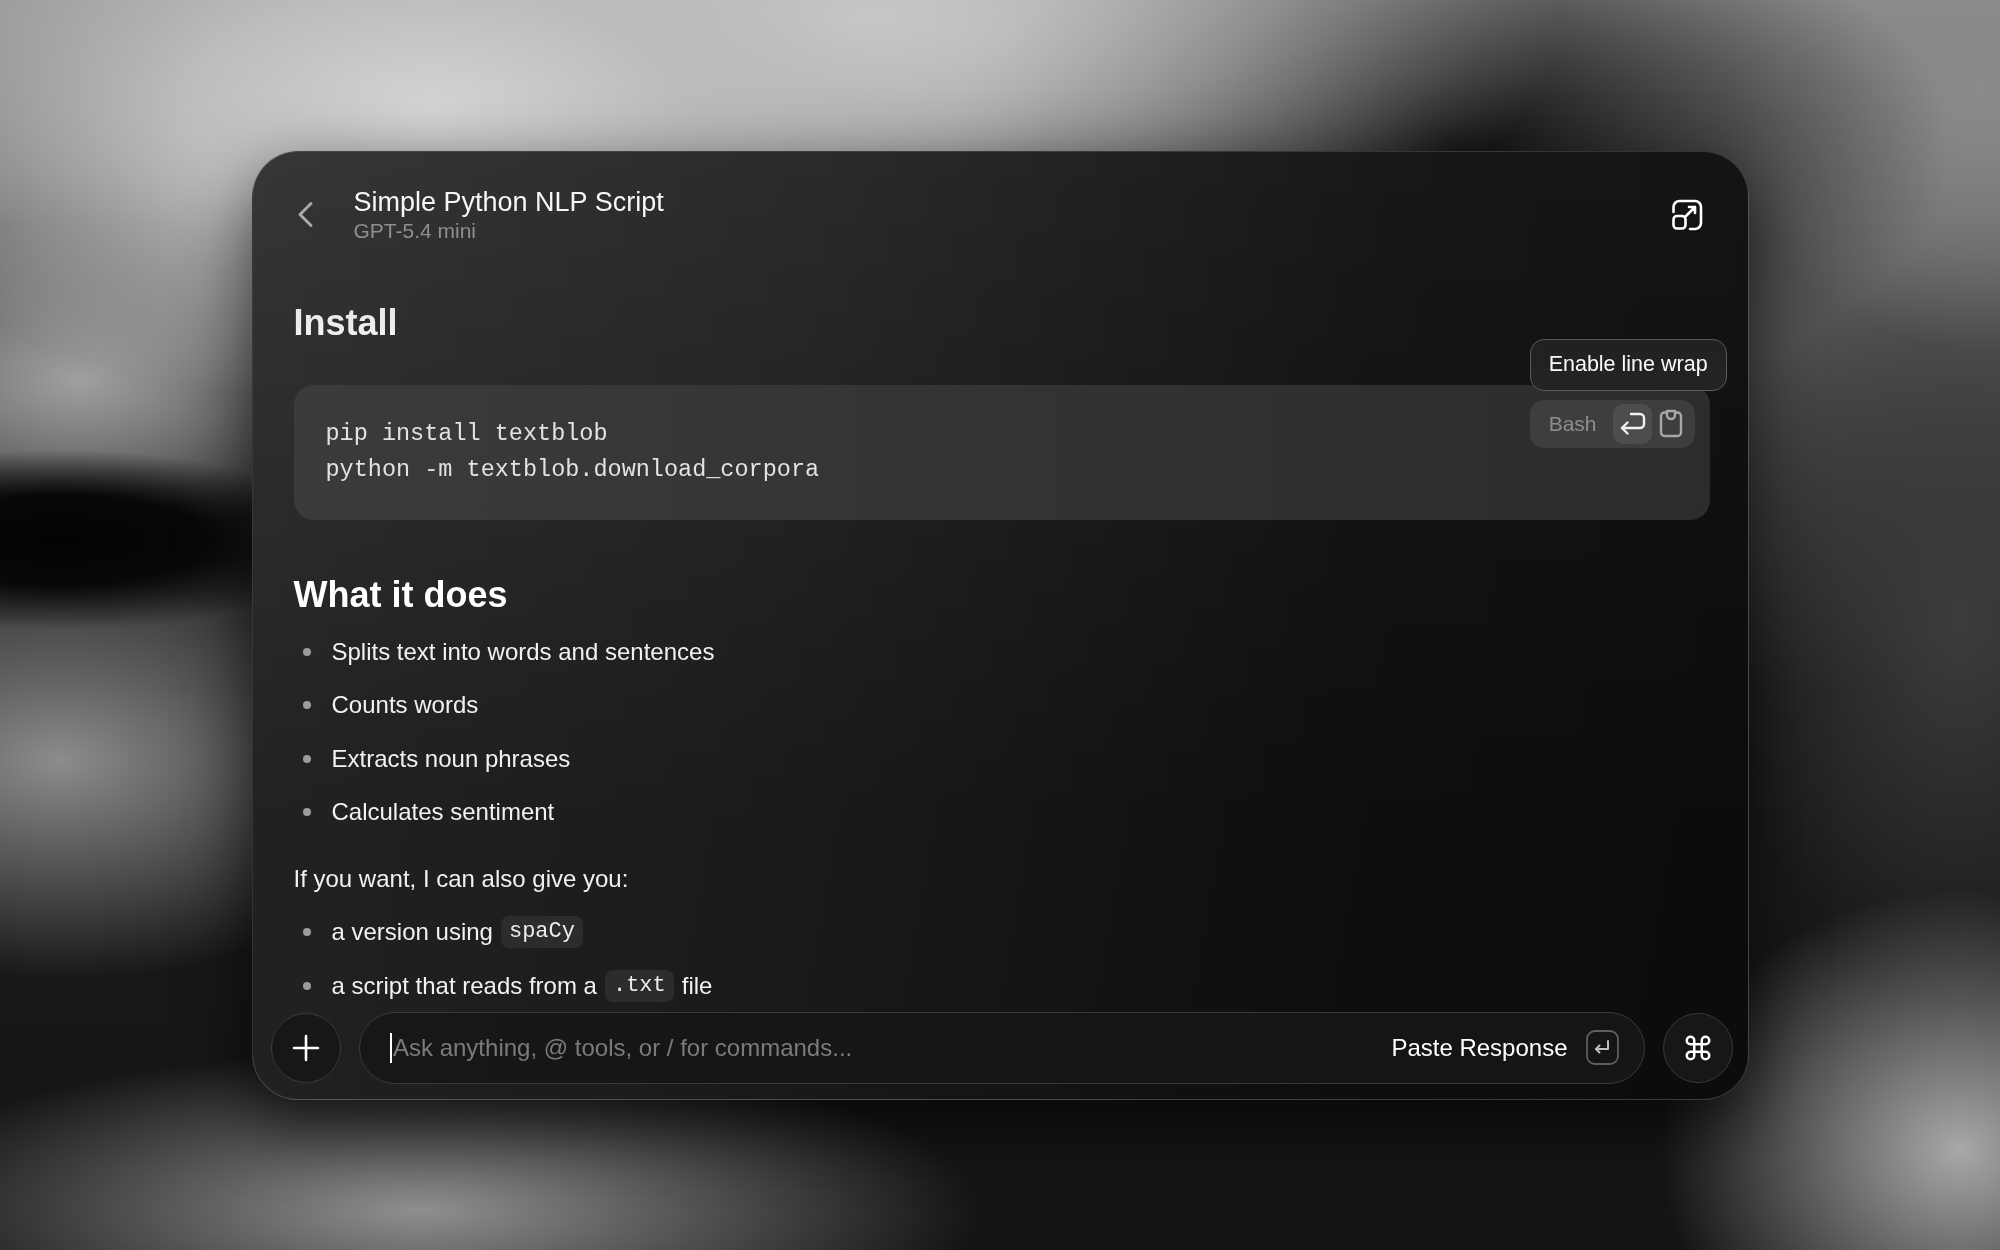 The width and height of the screenshot is (2000, 1250). I want to click on pop-out-icon, so click(1686, 214).